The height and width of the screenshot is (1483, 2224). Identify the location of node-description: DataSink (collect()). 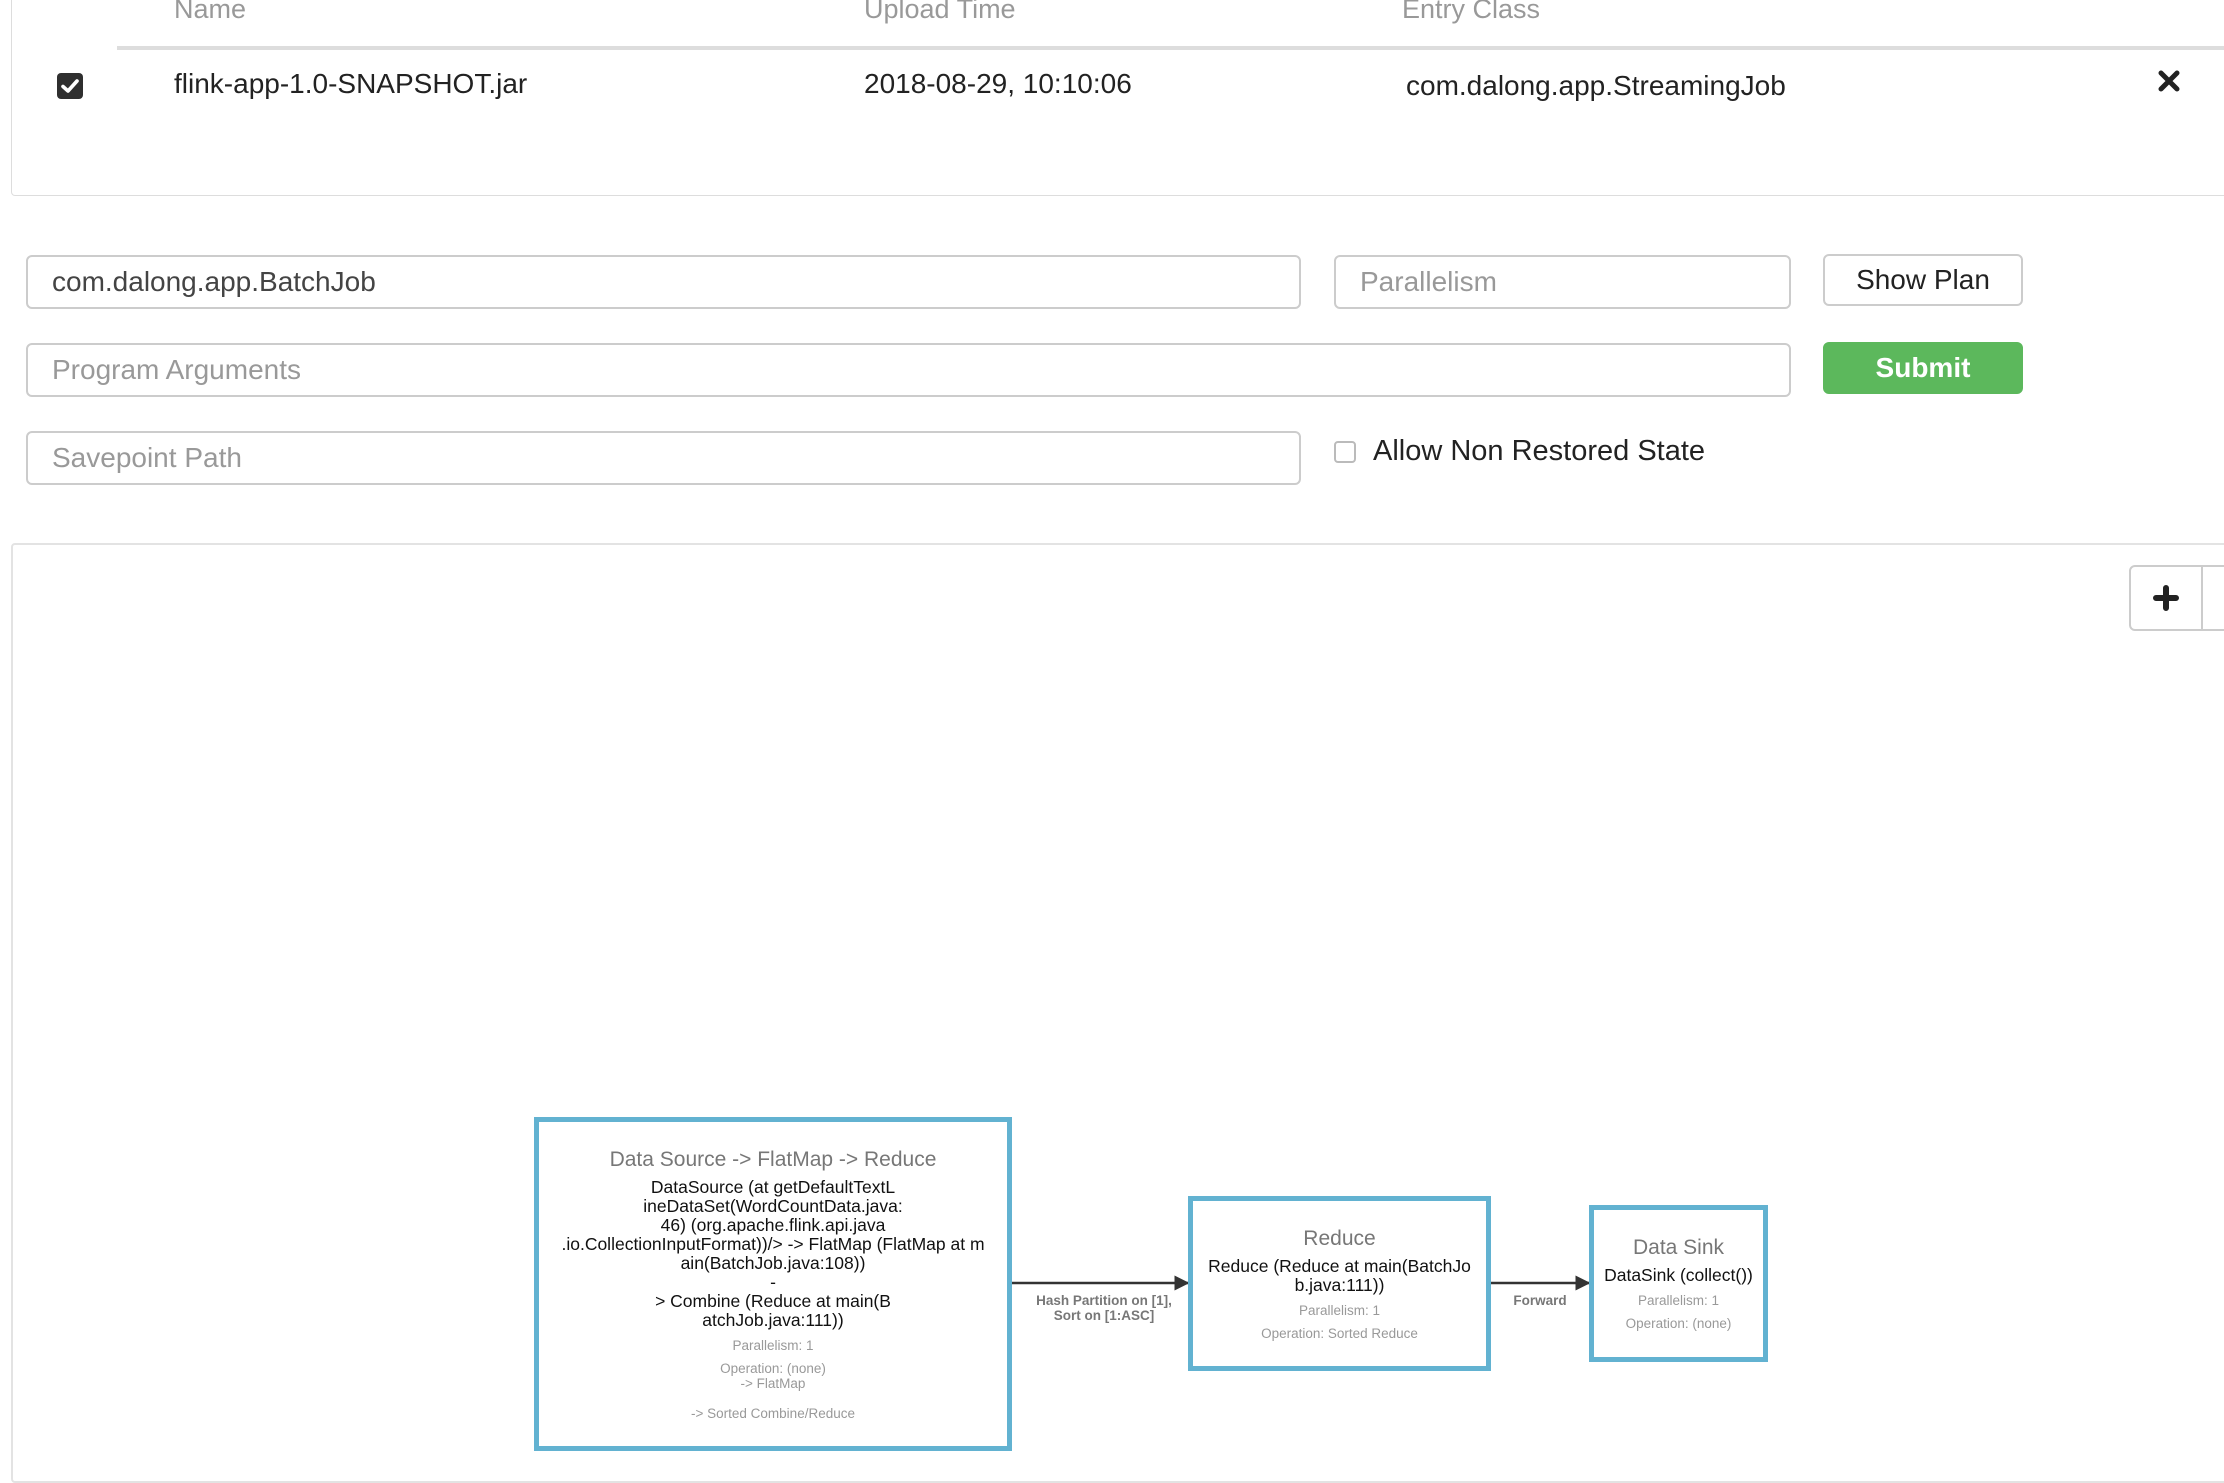
(1678, 1275).